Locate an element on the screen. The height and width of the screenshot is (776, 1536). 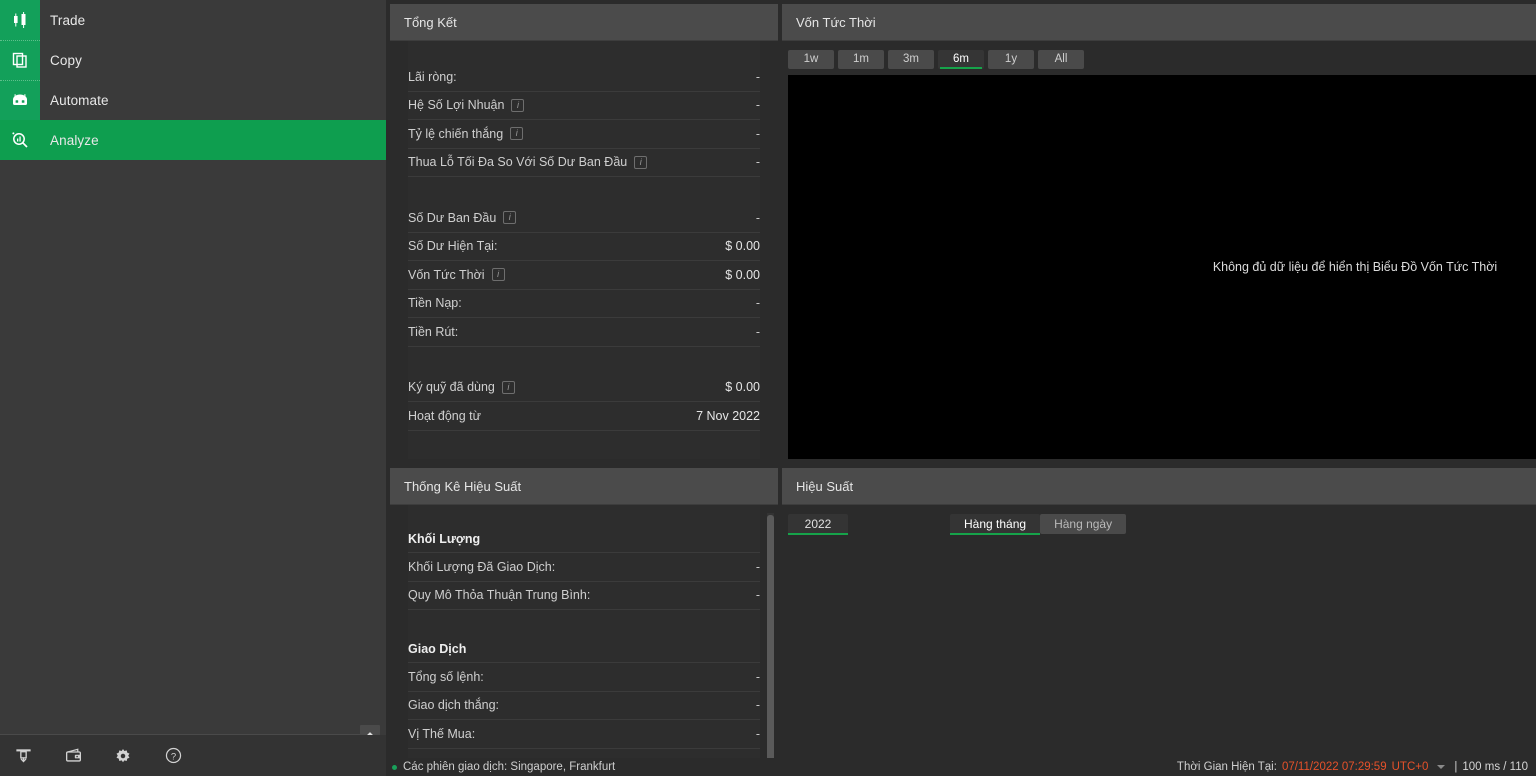
row-label: Hệ Số Lợi Nhuận is located at coordinates (456, 105).